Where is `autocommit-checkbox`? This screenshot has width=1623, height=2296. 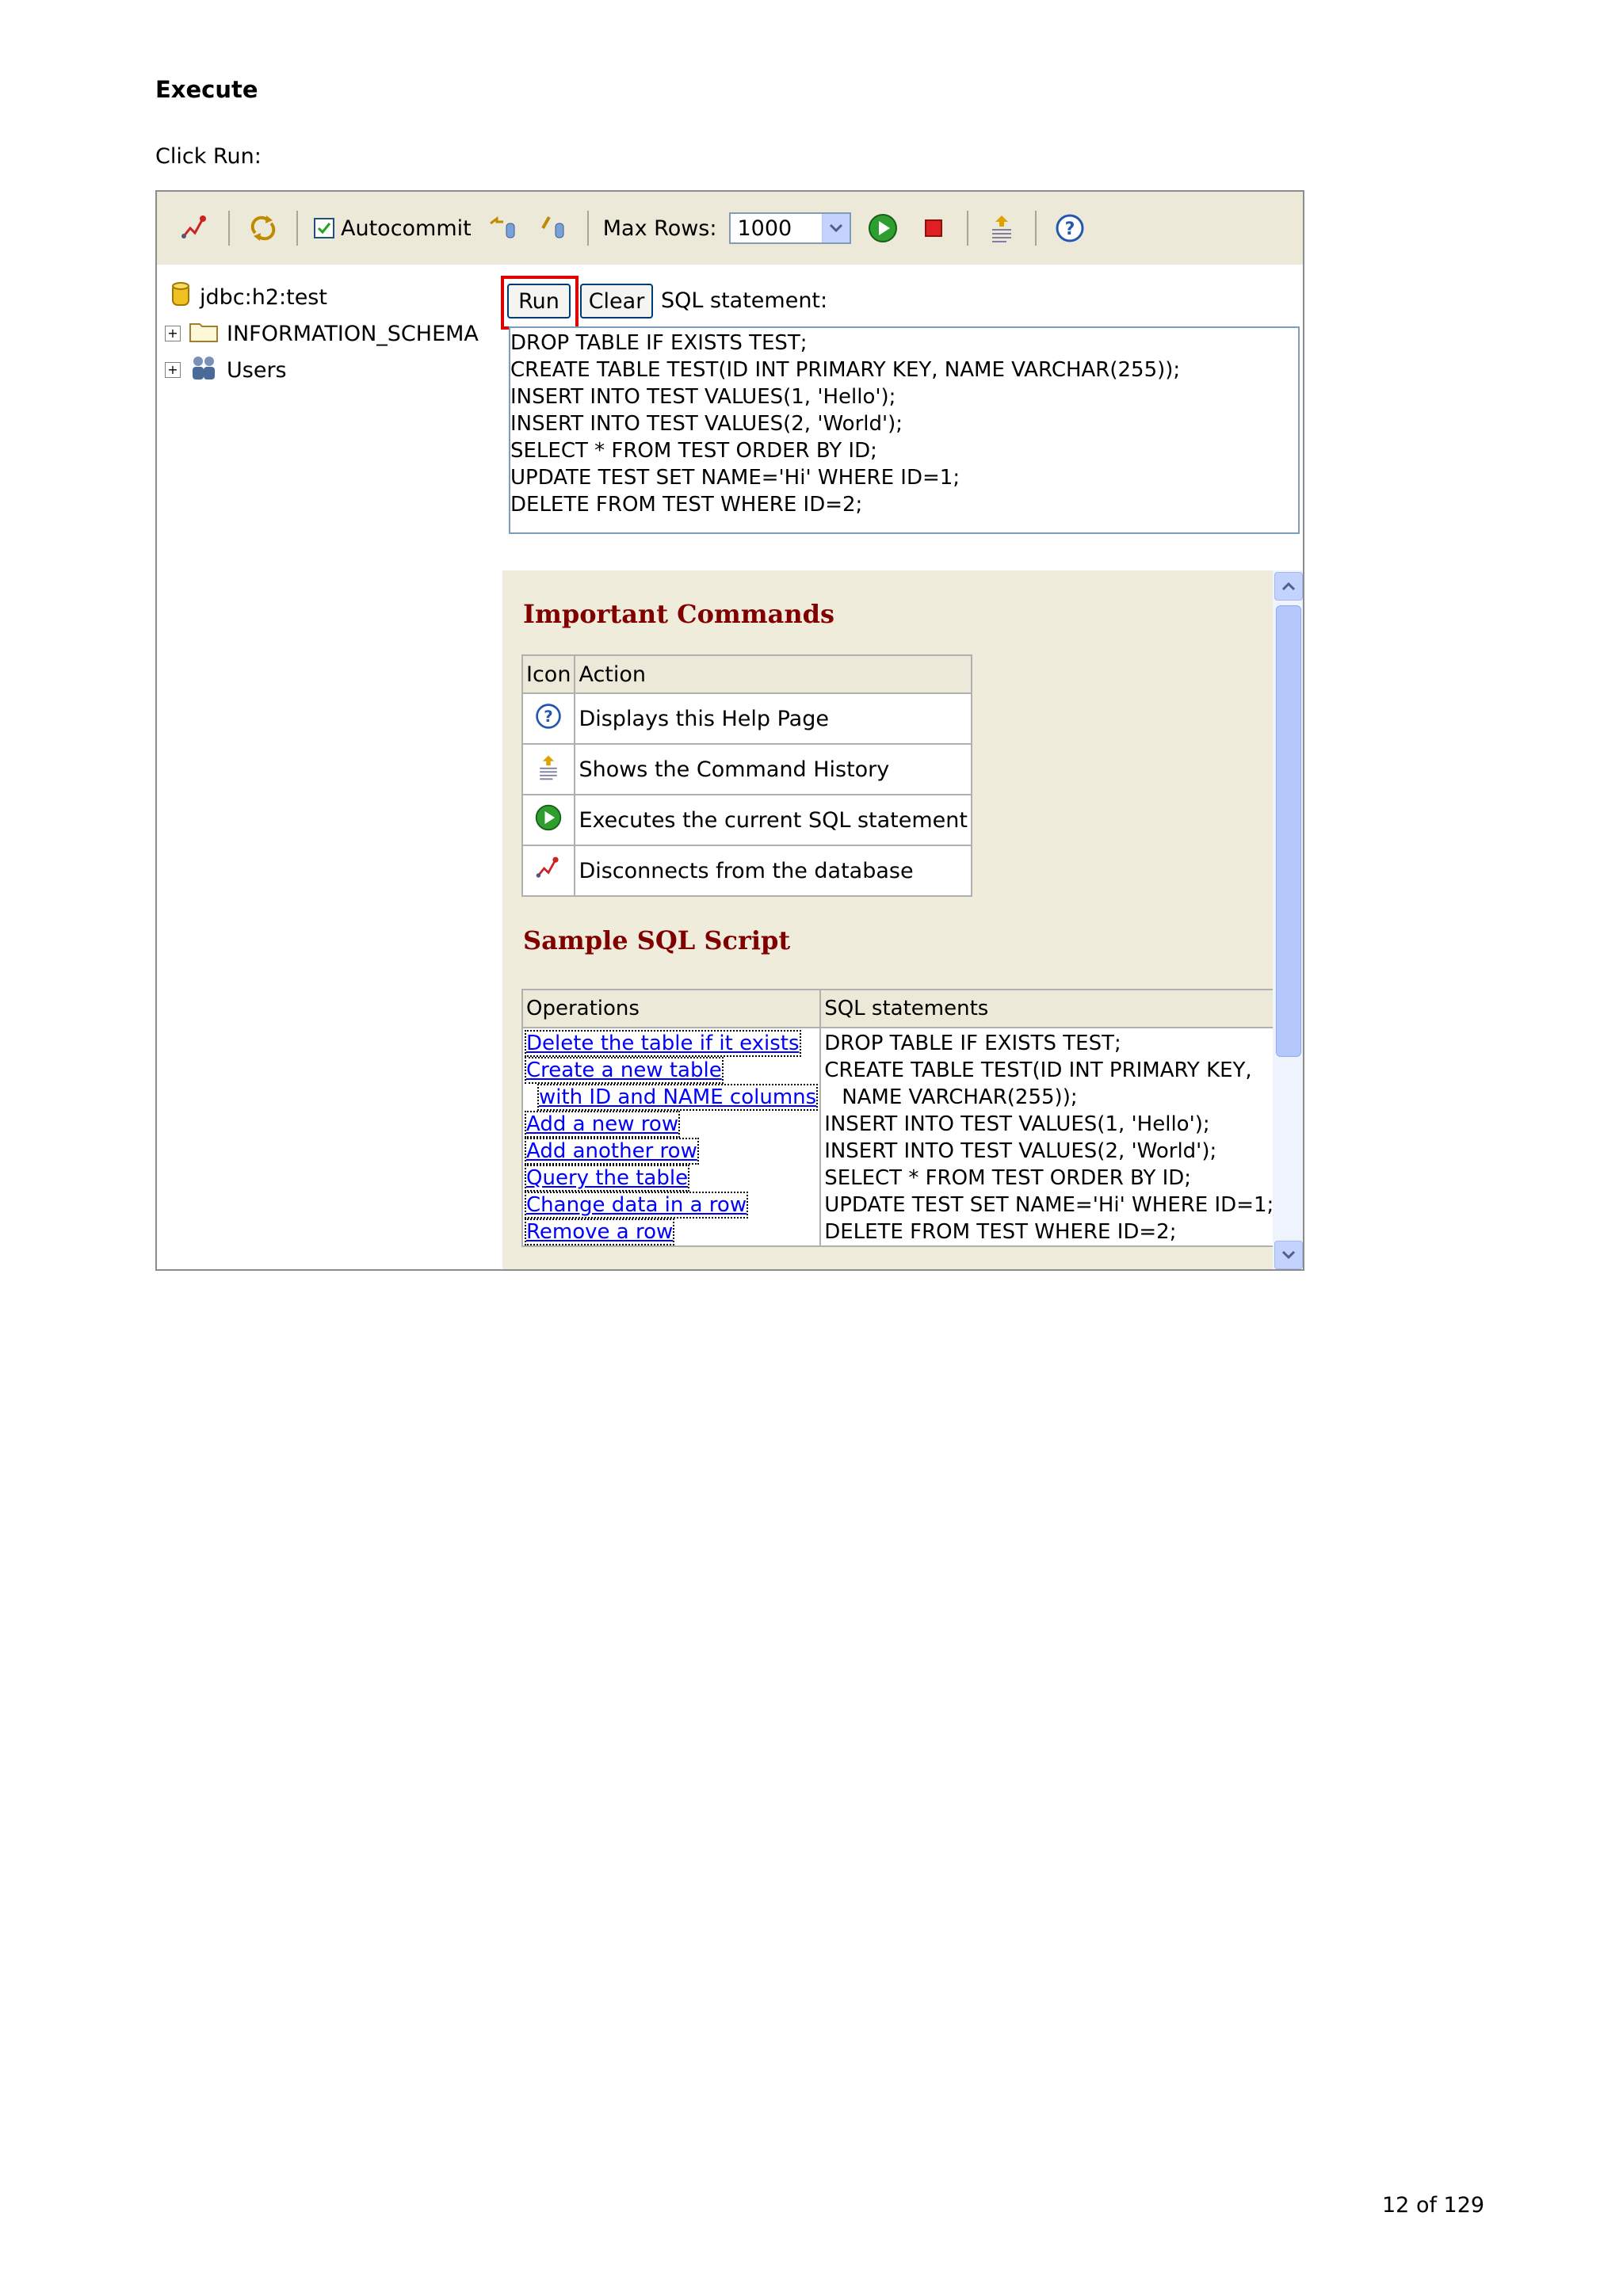 autocommit-checkbox is located at coordinates (324, 228).